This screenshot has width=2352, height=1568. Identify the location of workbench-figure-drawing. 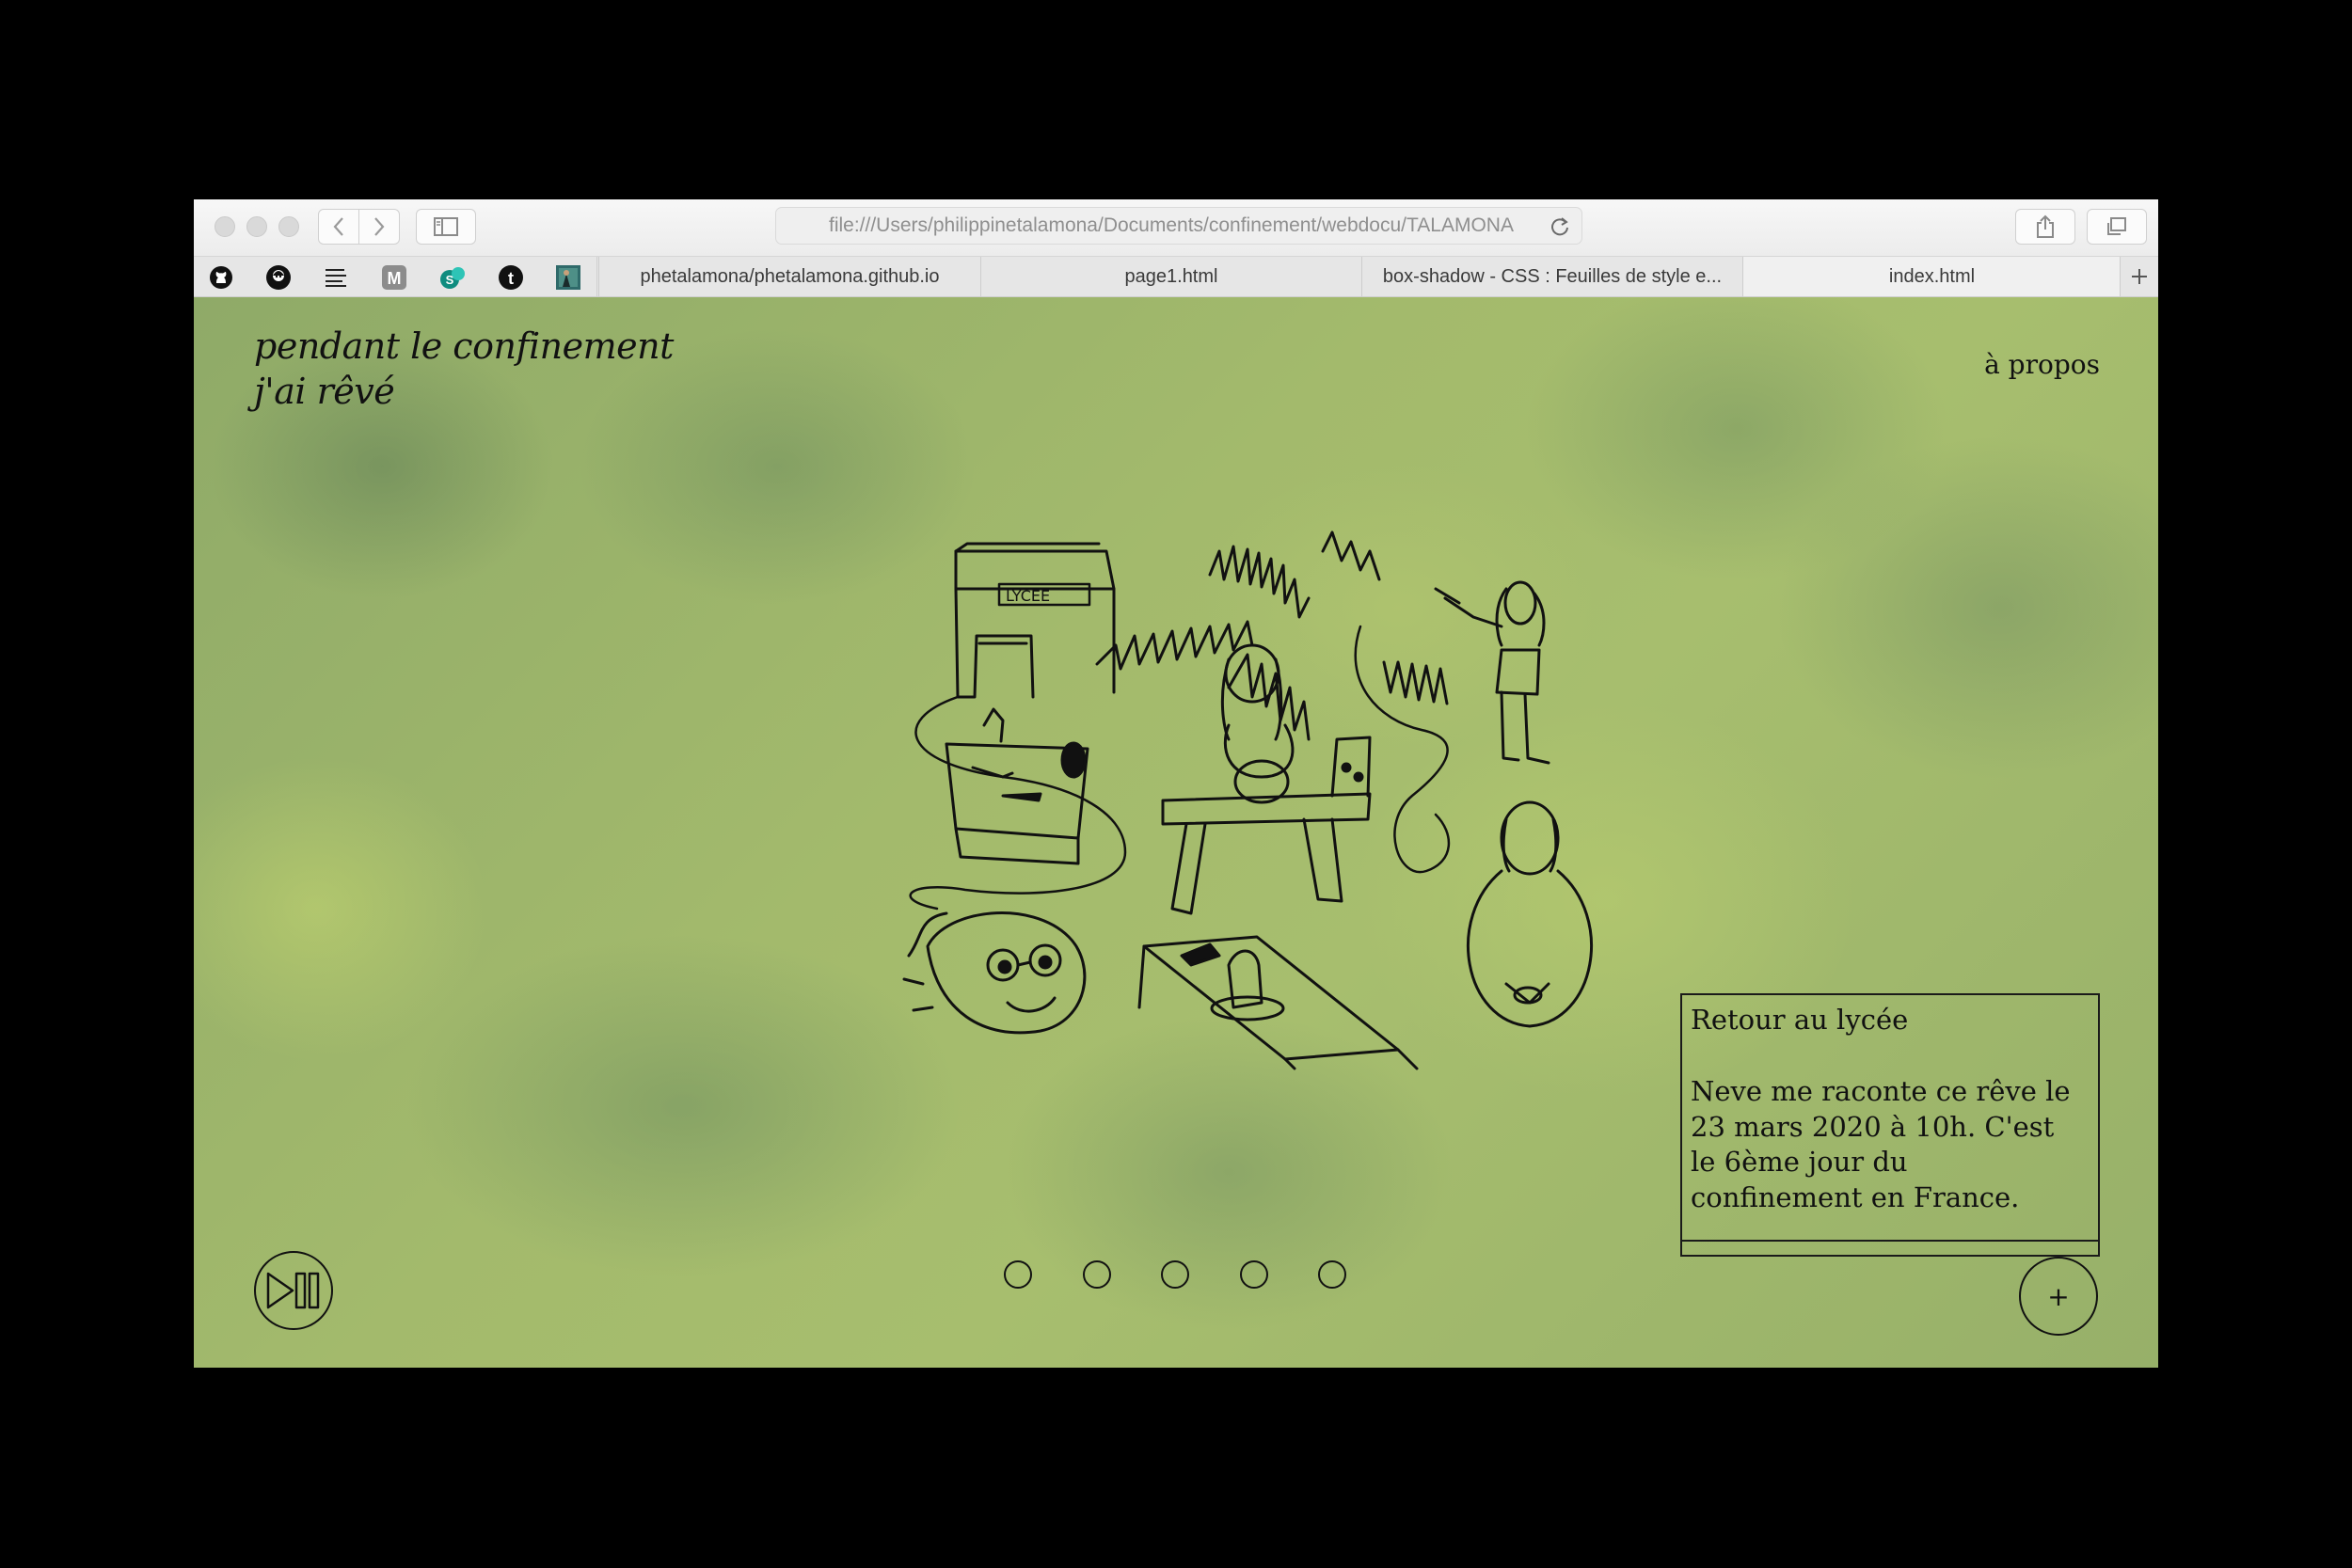
(1266, 779).